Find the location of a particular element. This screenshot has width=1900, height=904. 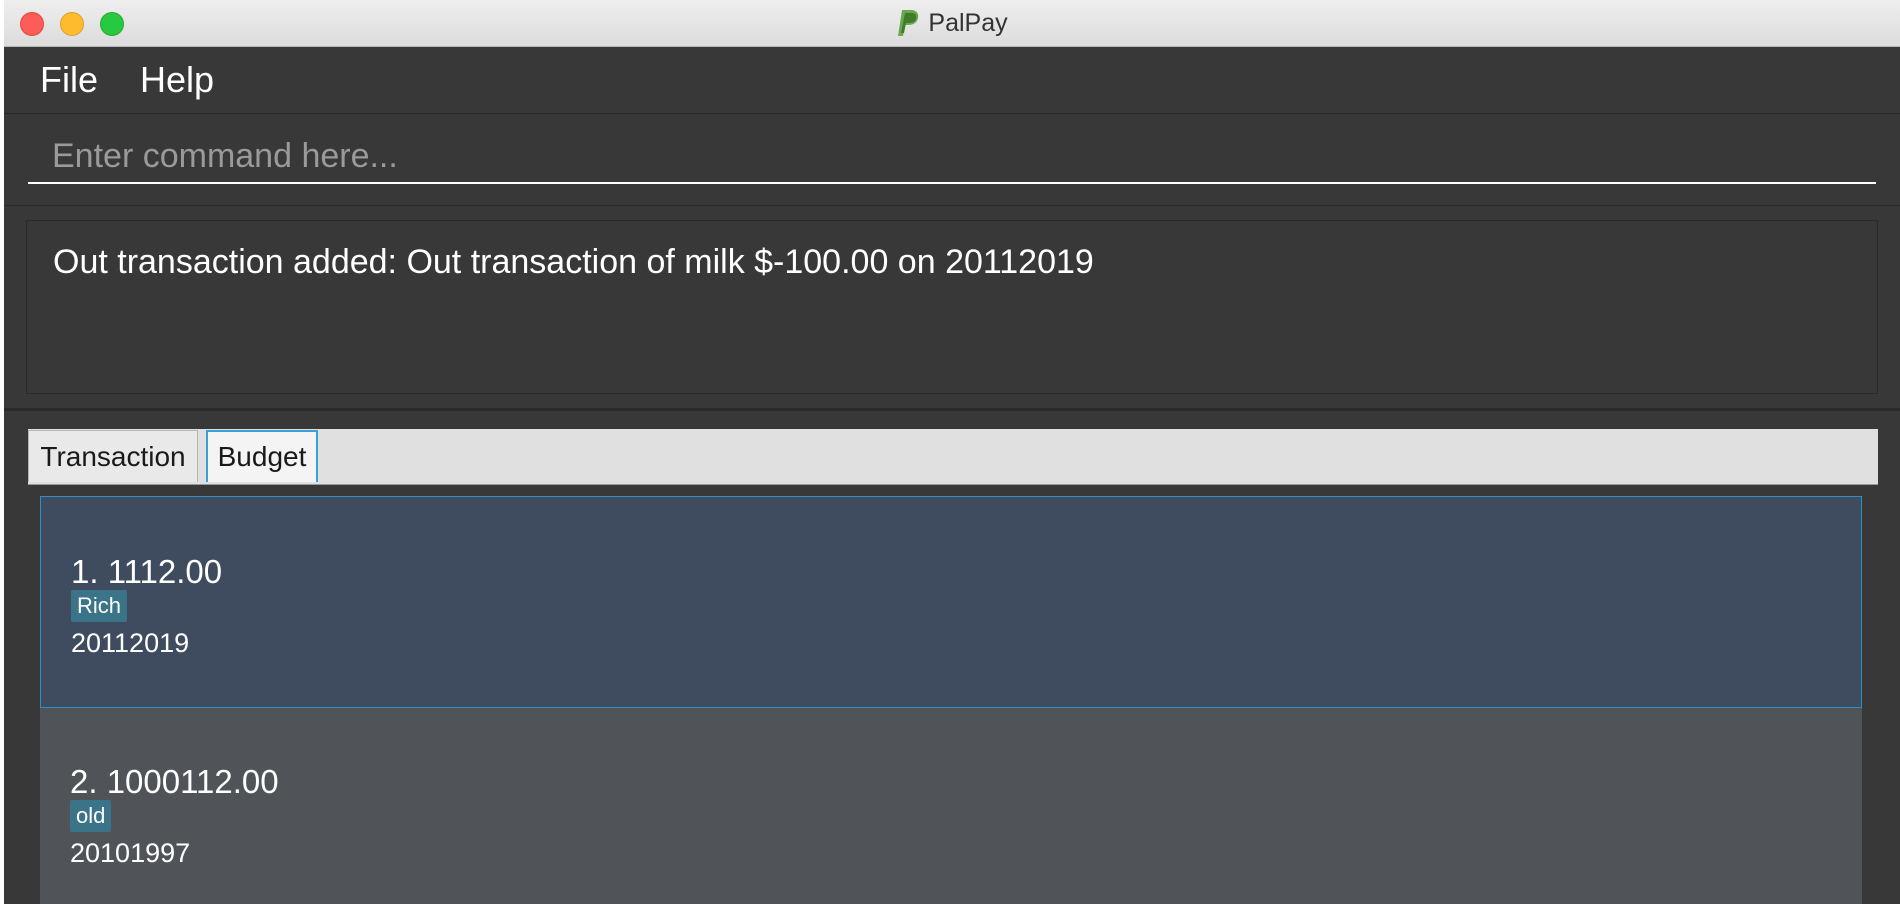

paypal-logo-icon is located at coordinates (908, 23).